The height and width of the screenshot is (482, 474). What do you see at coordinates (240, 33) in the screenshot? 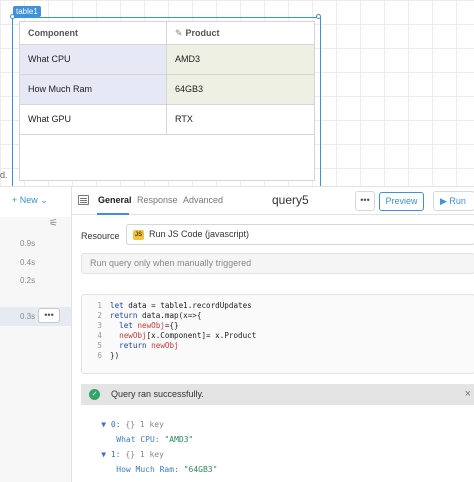
I see `column-header-product: ✎ Product` at bounding box center [240, 33].